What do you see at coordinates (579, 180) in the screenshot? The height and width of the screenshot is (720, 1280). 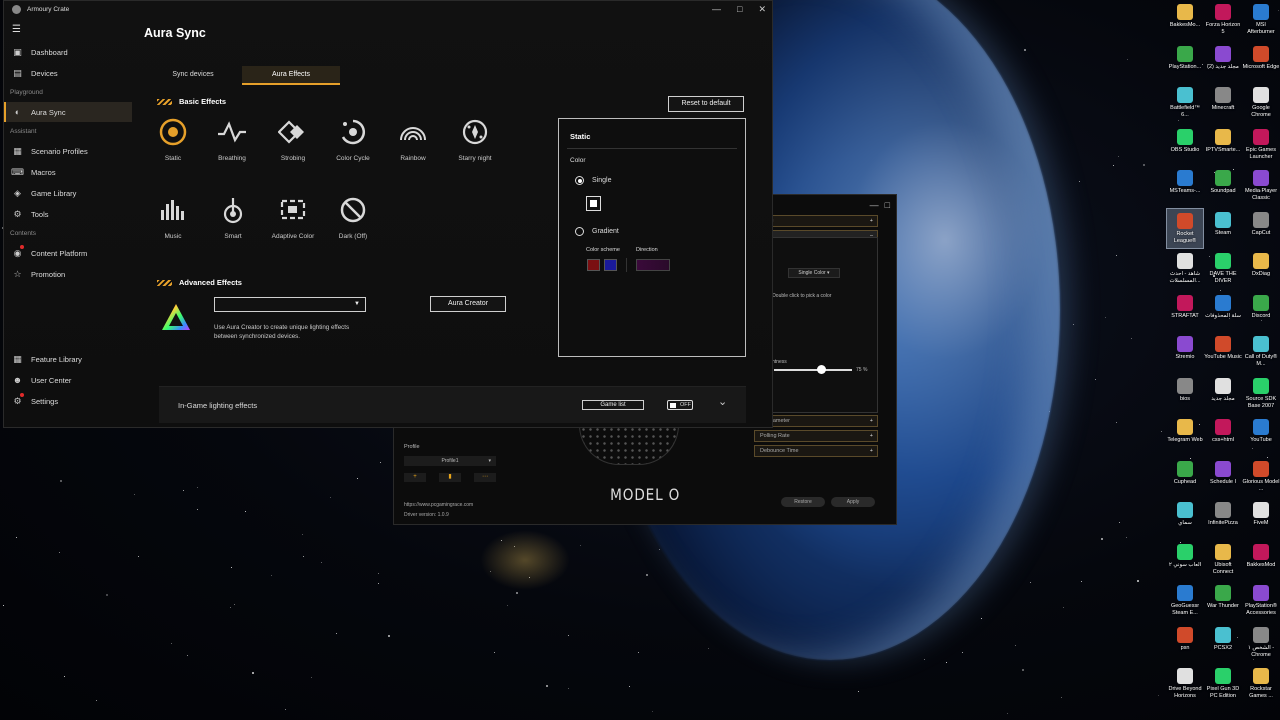 I see `single-radio` at bounding box center [579, 180].